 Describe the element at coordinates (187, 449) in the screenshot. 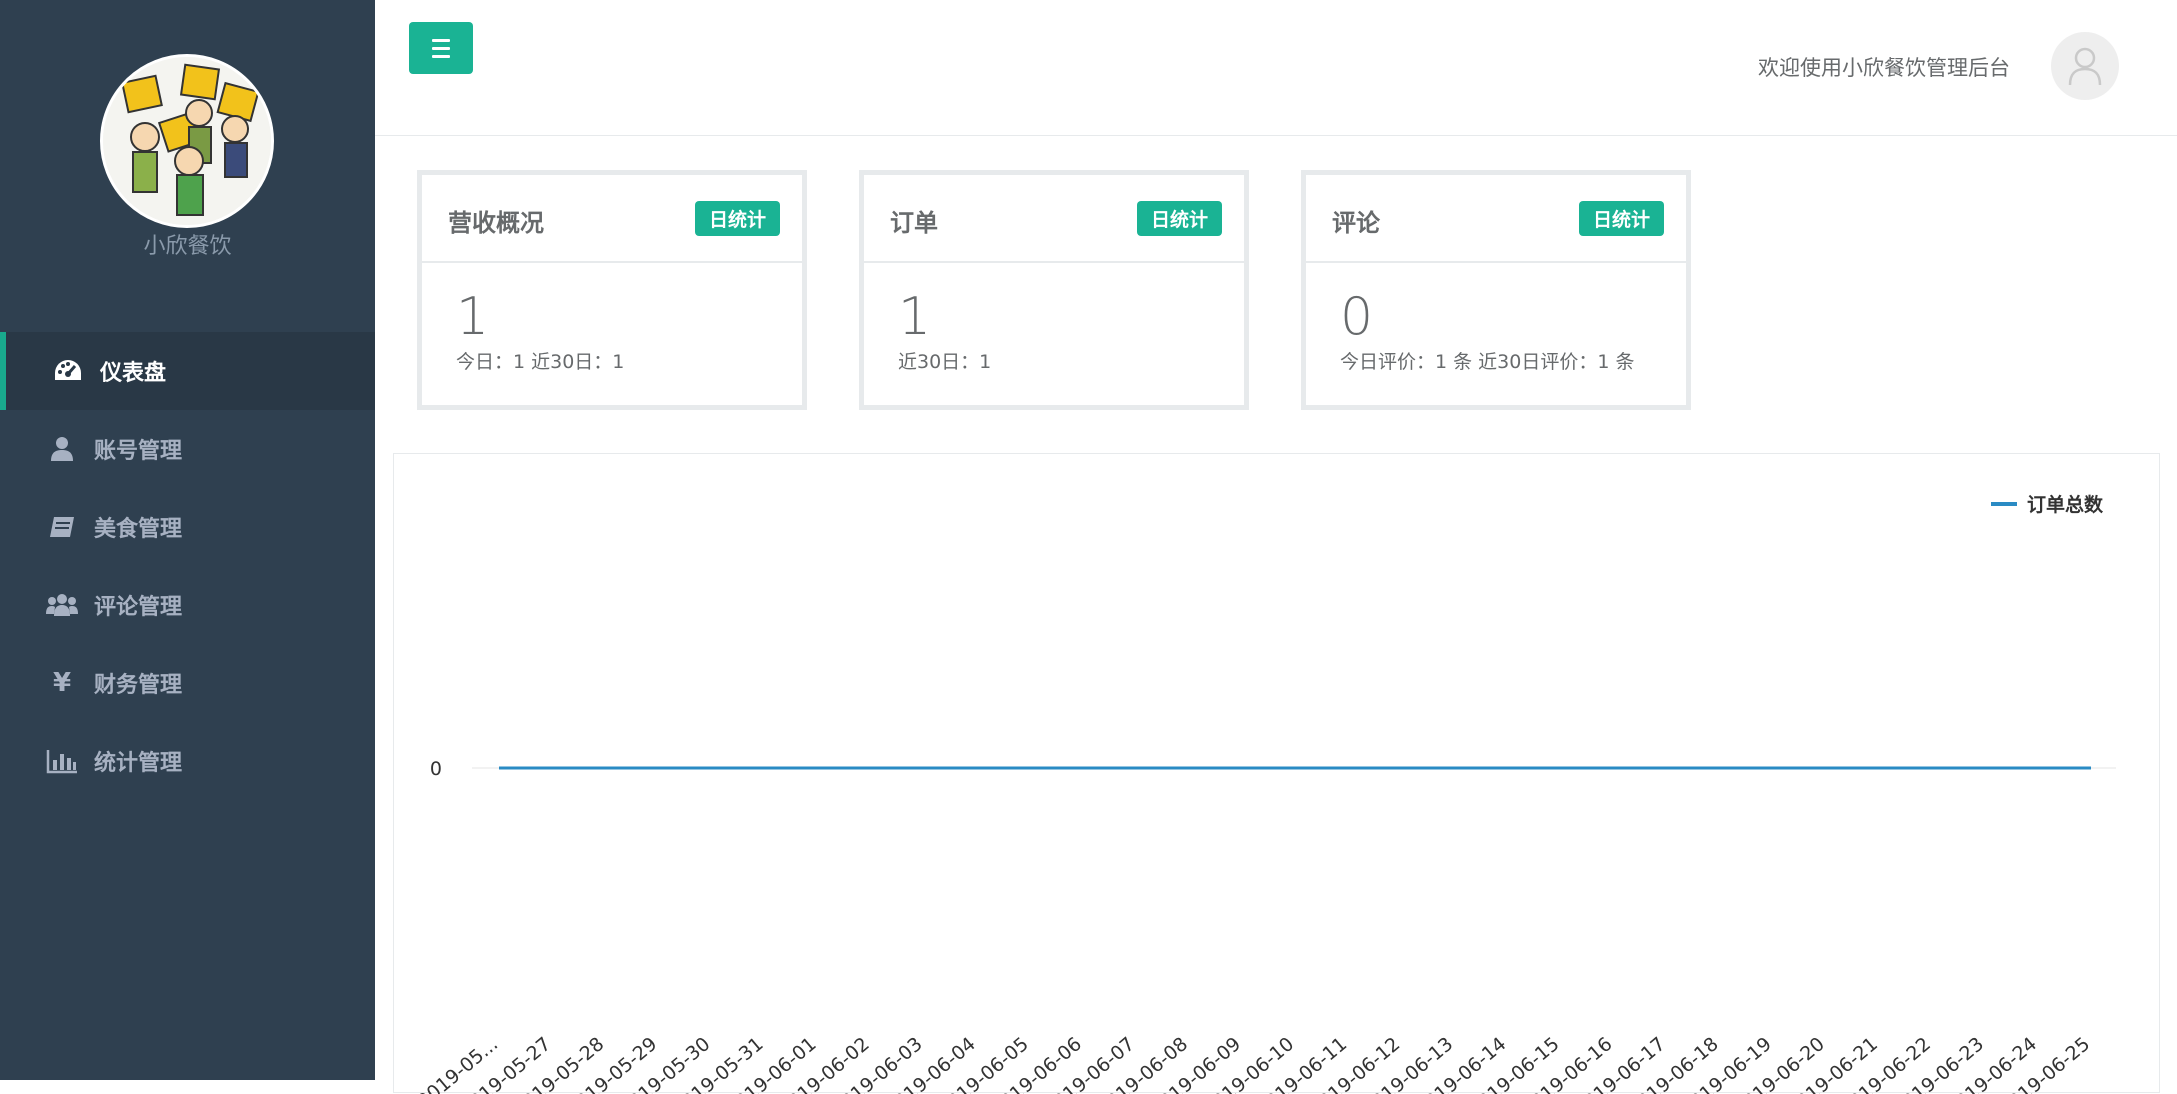

I see `sidebar-item-accounts: 账号管理` at that location.